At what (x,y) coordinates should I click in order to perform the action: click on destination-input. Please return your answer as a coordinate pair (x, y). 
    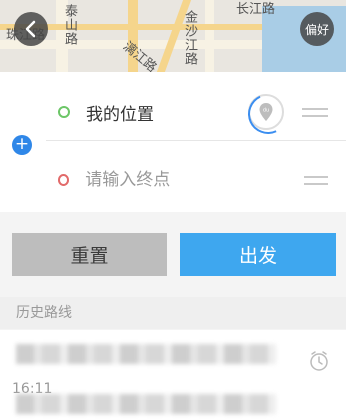
    Looking at the image, I should click on (195, 180).